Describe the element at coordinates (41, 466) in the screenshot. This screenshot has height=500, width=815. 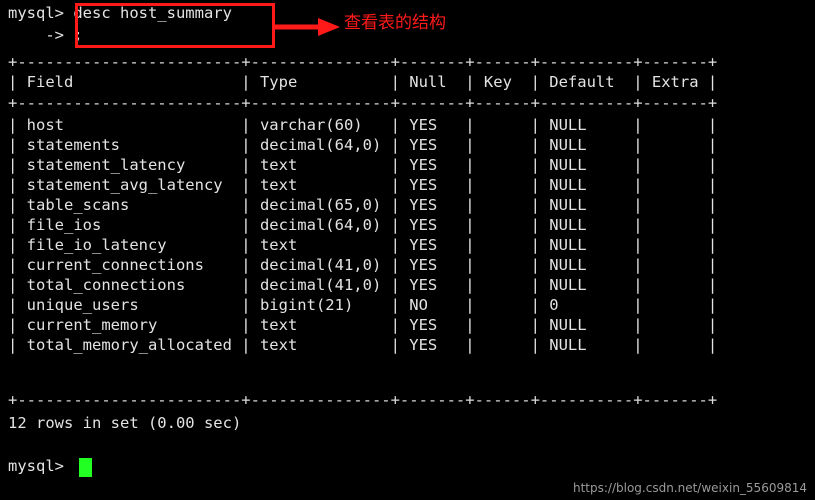
I see `final-prompt: mysql>` at that location.